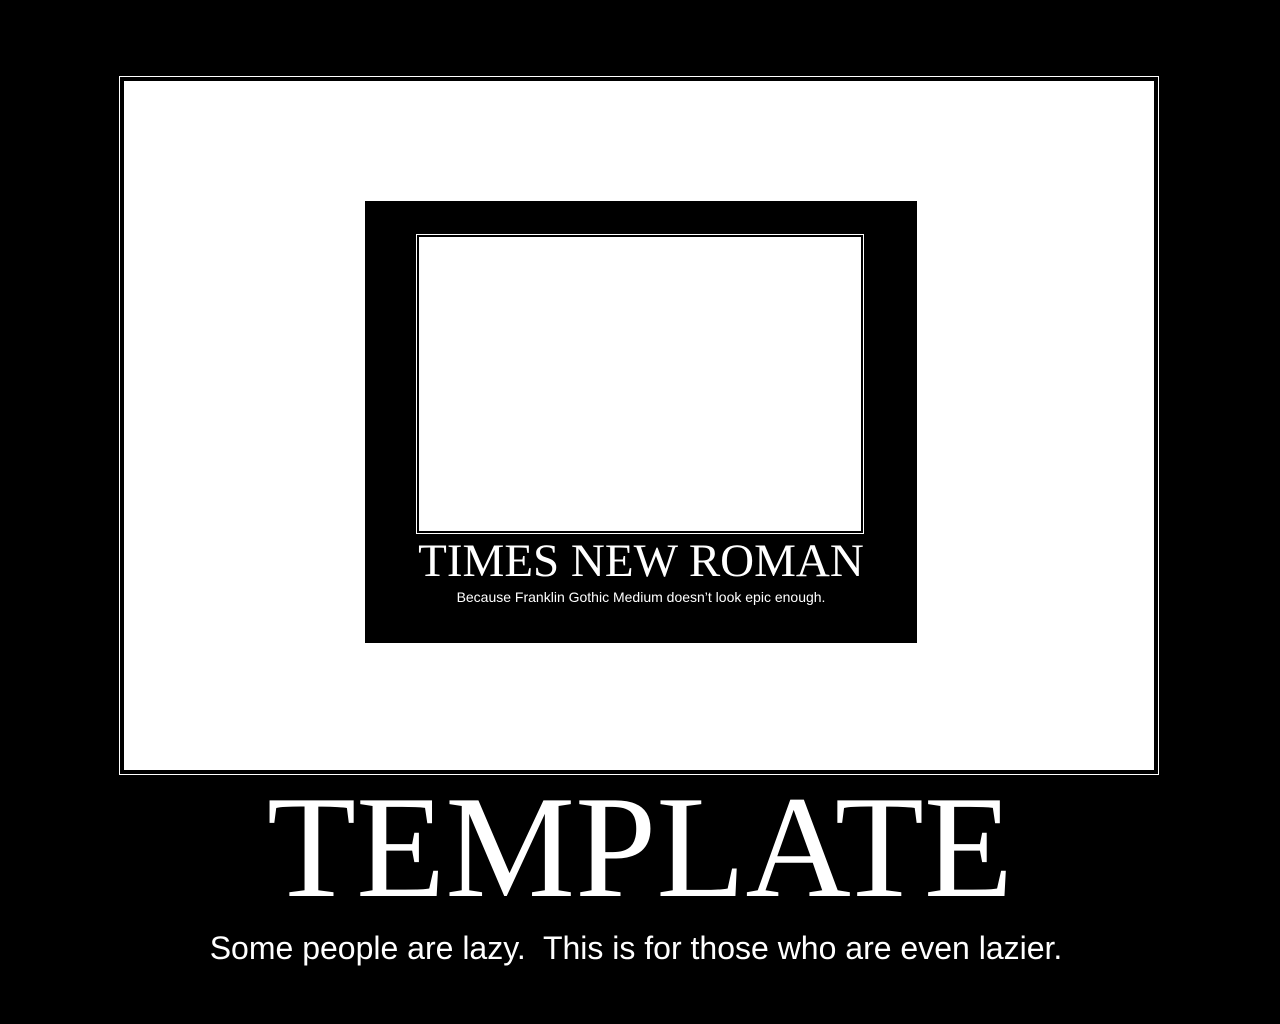 This screenshot has height=1024, width=1280. I want to click on inner-poster-title: TIMES NEW ROMAN, so click(641, 561).